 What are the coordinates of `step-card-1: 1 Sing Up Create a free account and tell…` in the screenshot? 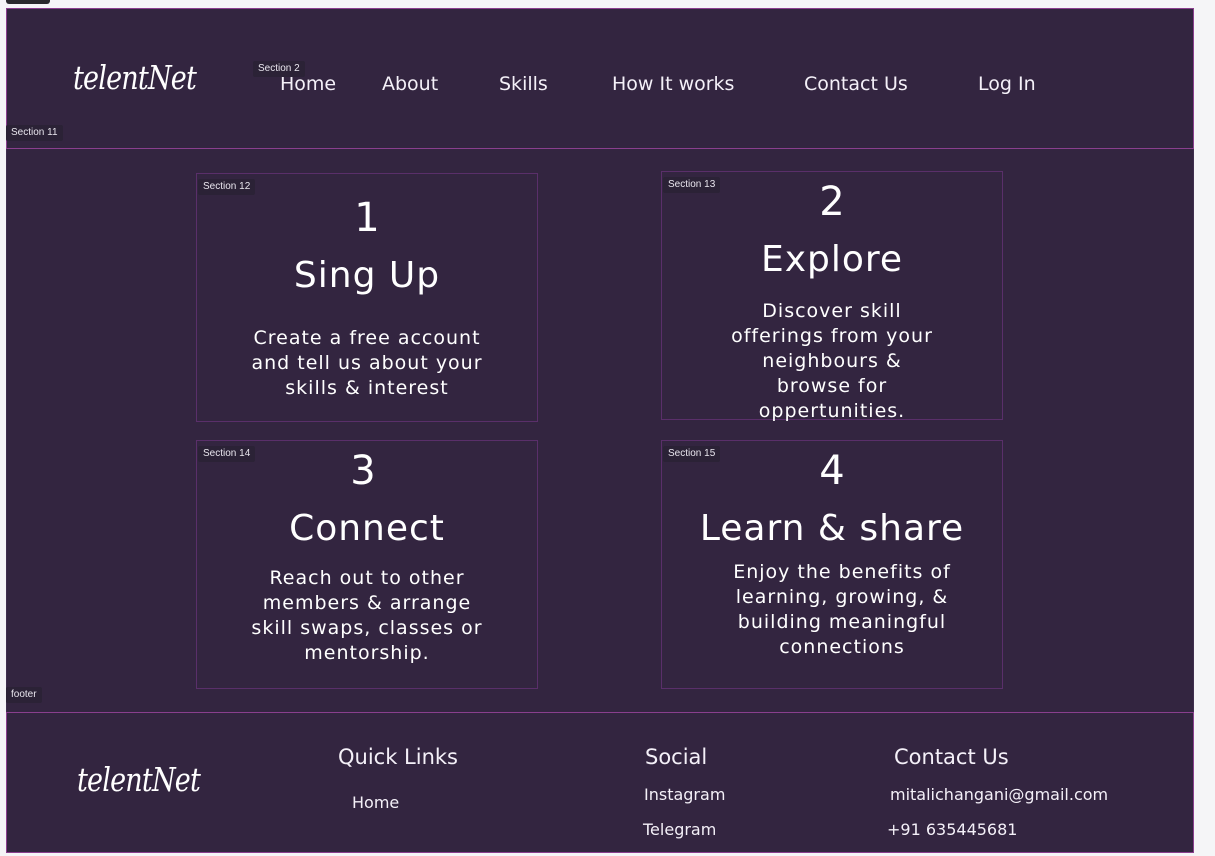 It's located at (367, 297).